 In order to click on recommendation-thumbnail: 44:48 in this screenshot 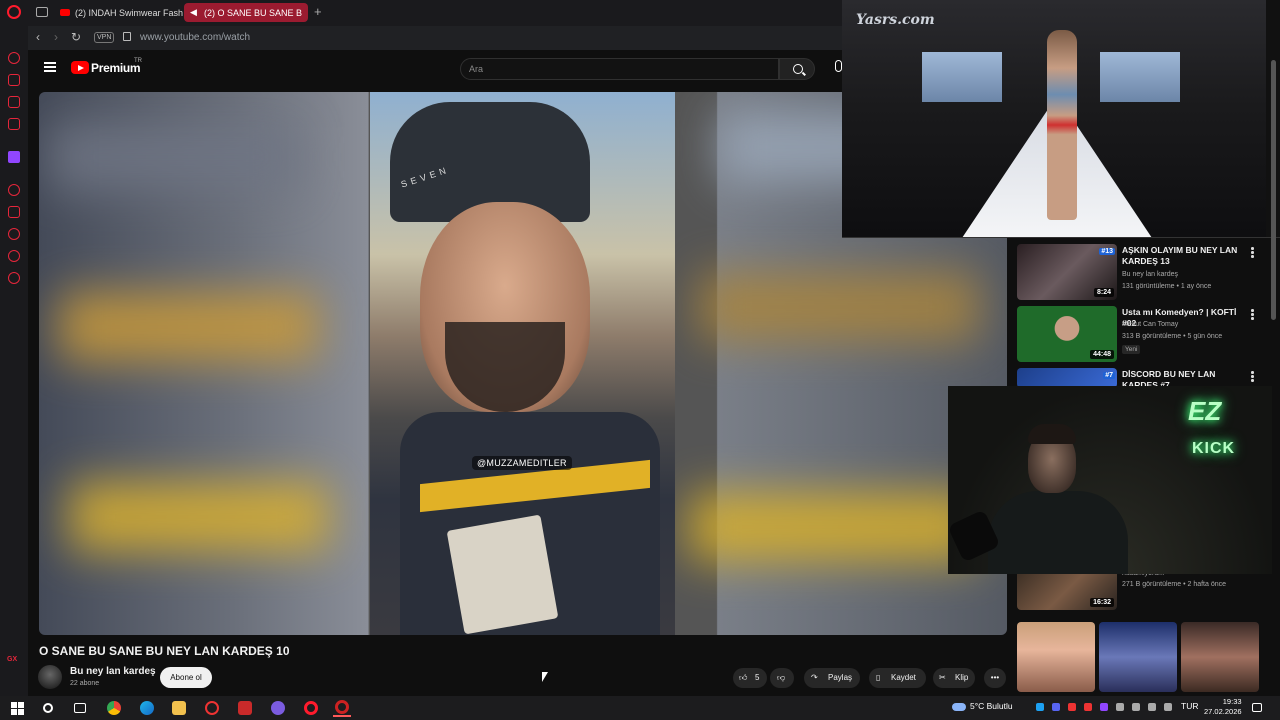, I will do `click(1067, 334)`.